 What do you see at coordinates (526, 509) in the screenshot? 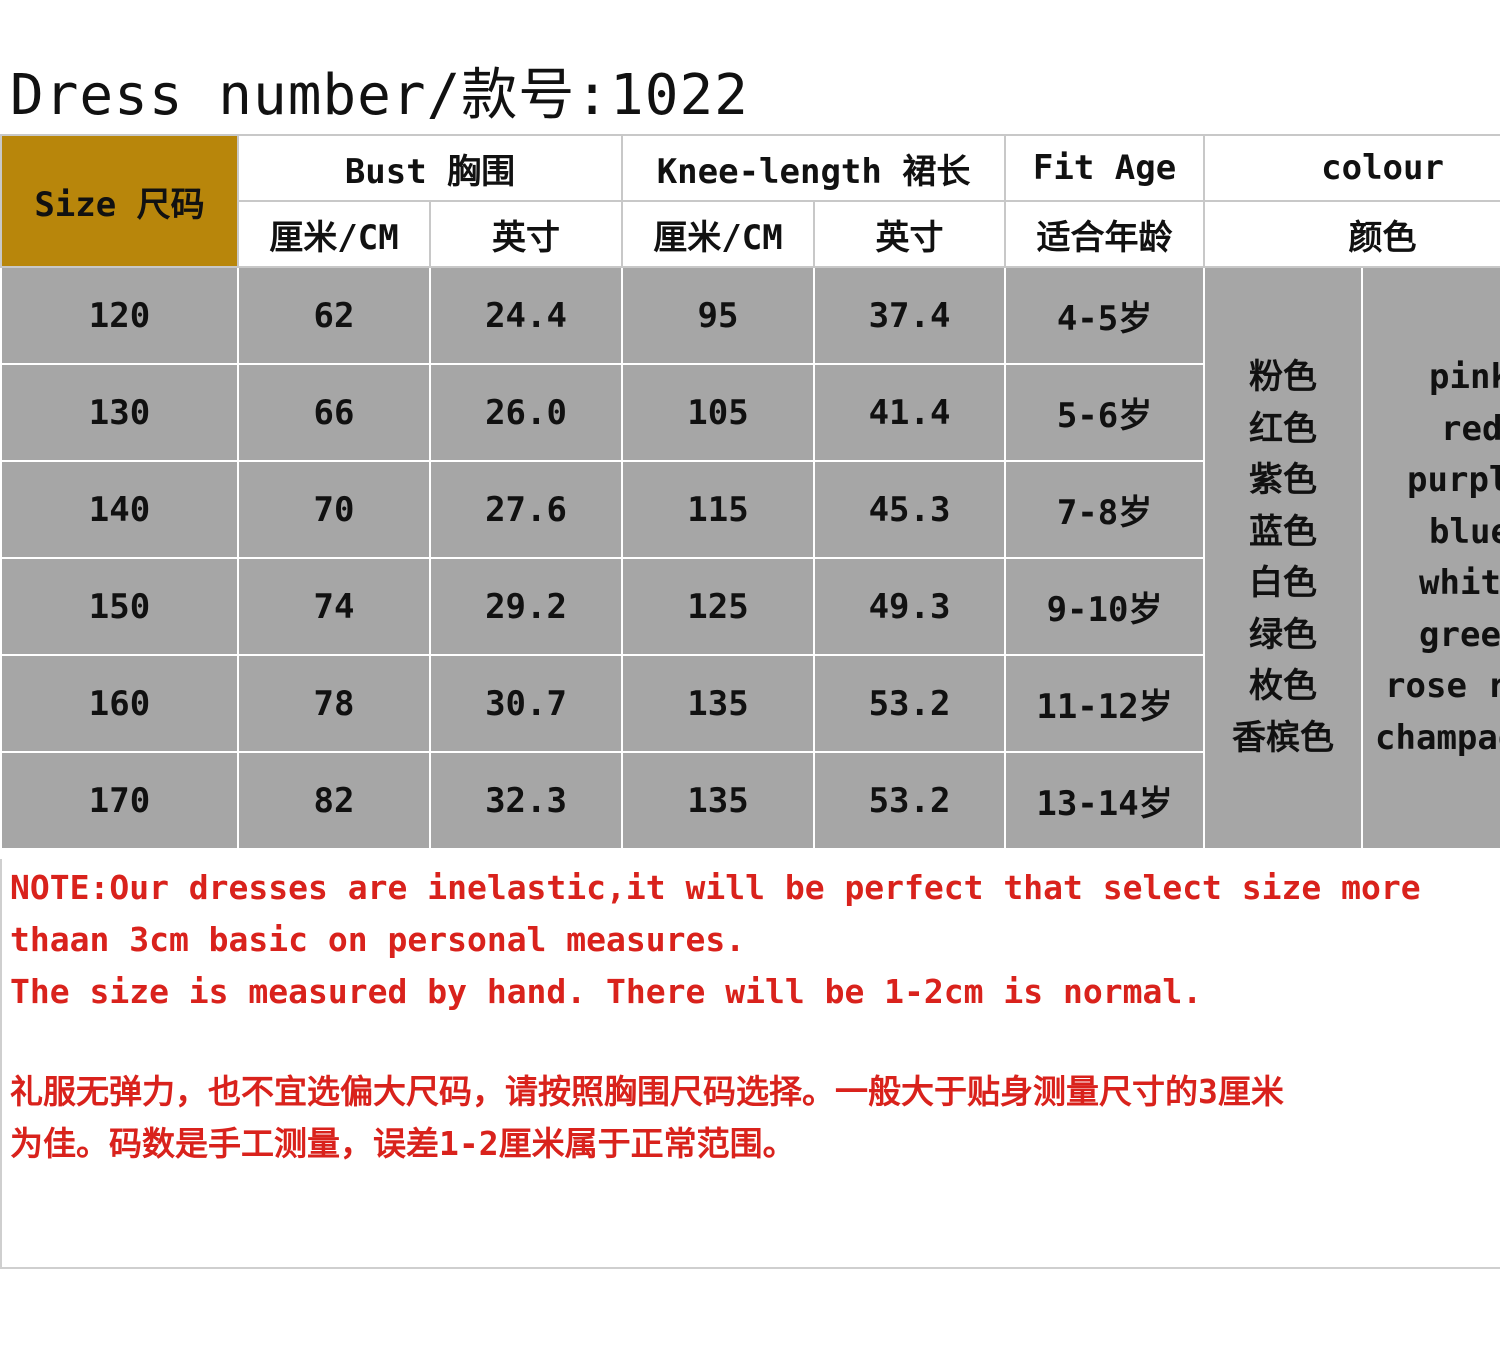
I see `bust-inch-cell: 27.6` at bounding box center [526, 509].